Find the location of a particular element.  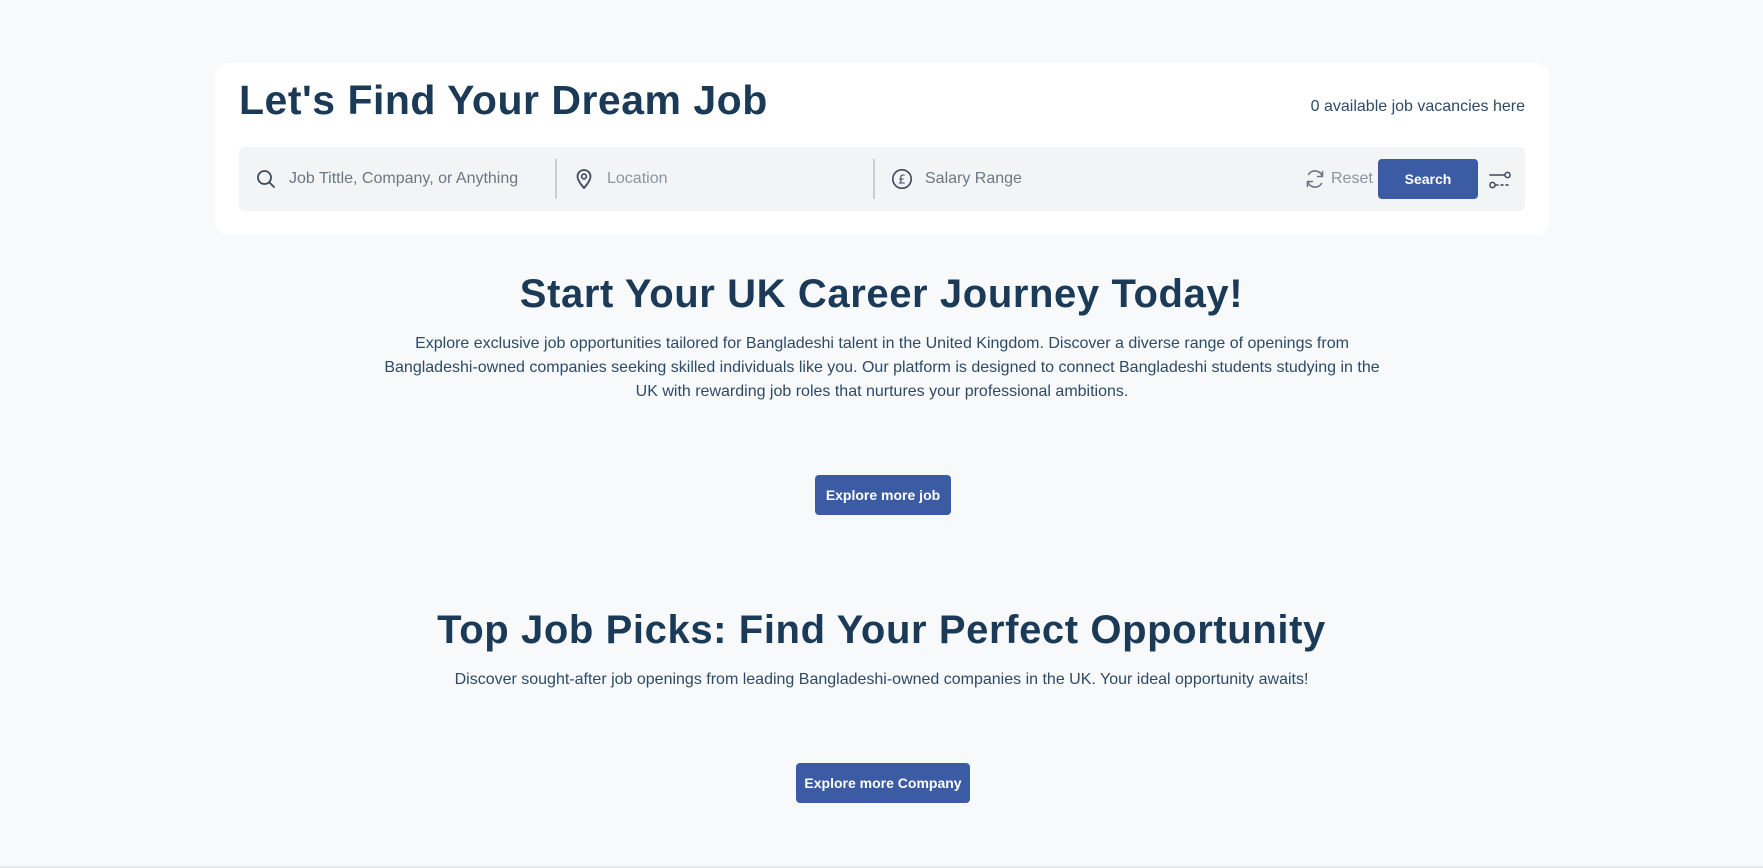

filter-sliders-icon is located at coordinates (1500, 180).